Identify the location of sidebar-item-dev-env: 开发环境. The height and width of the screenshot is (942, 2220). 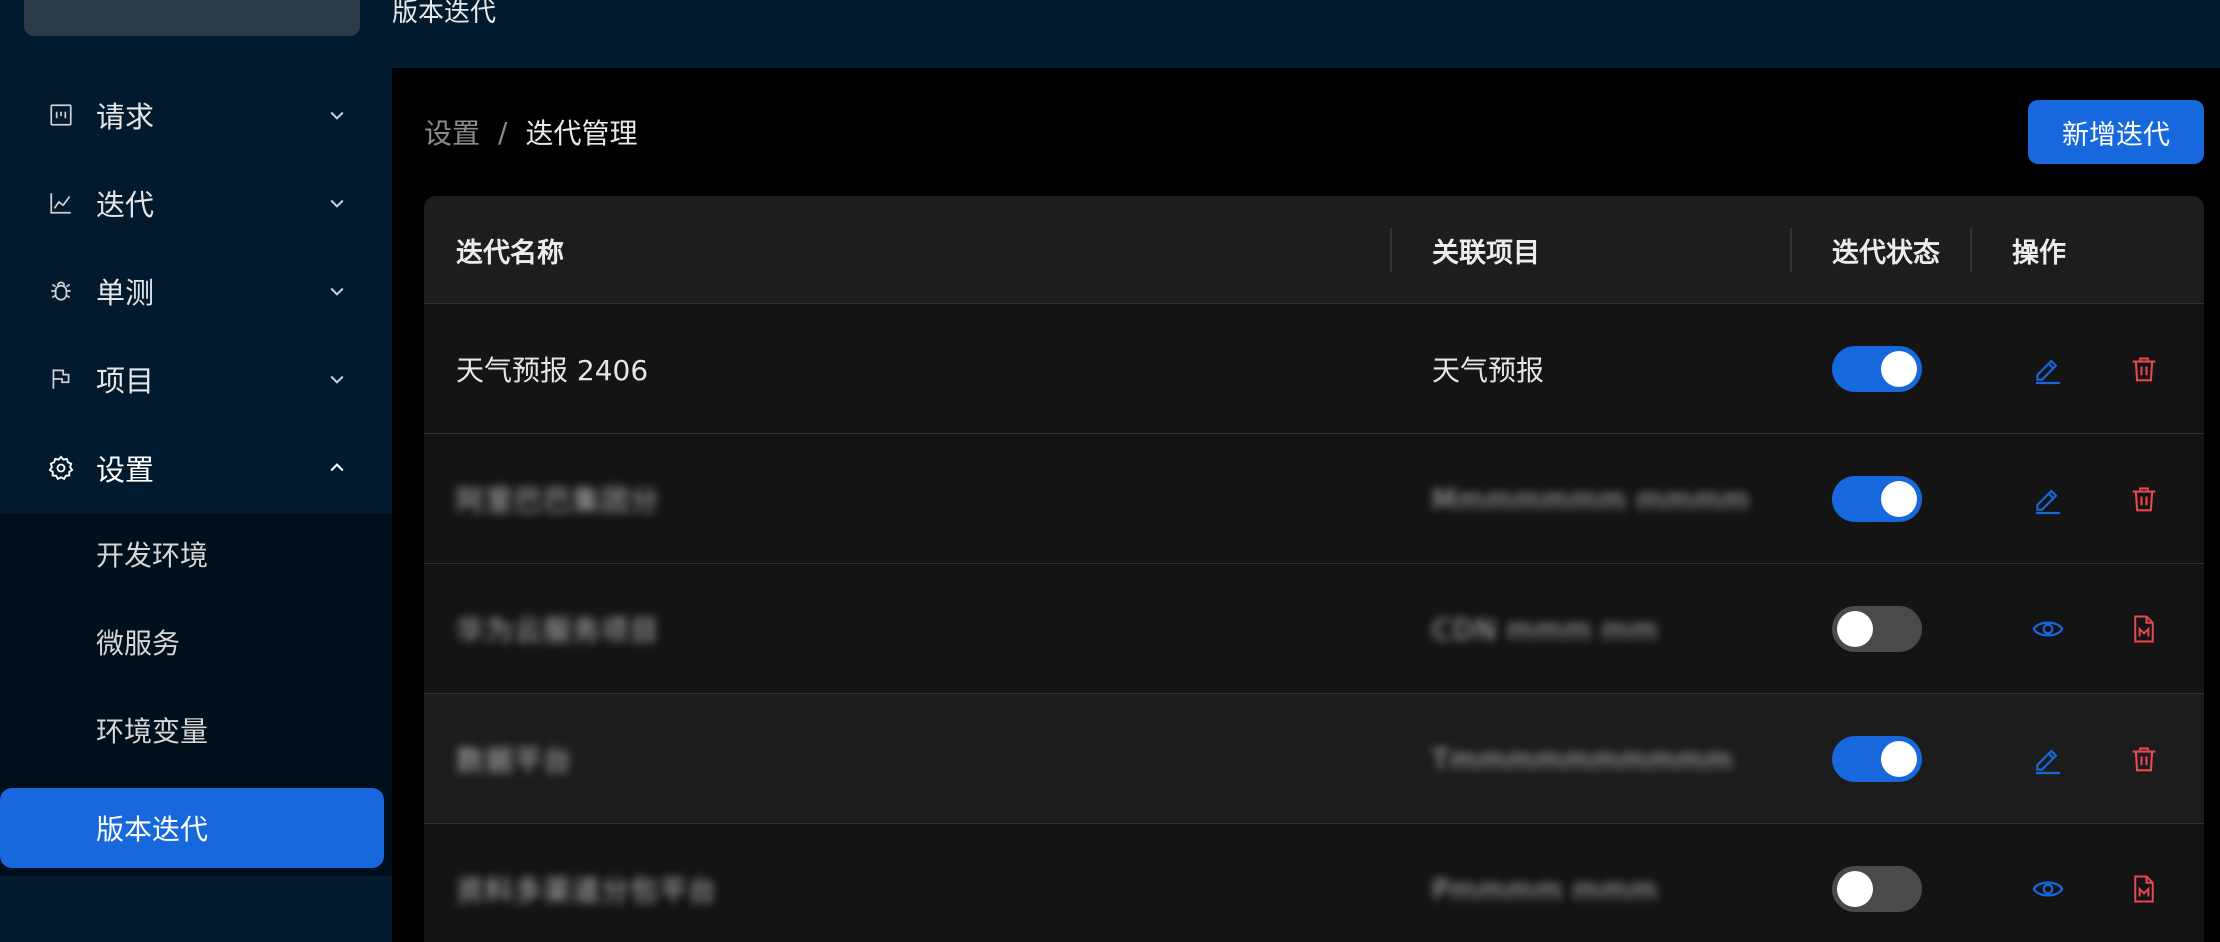
(196, 554).